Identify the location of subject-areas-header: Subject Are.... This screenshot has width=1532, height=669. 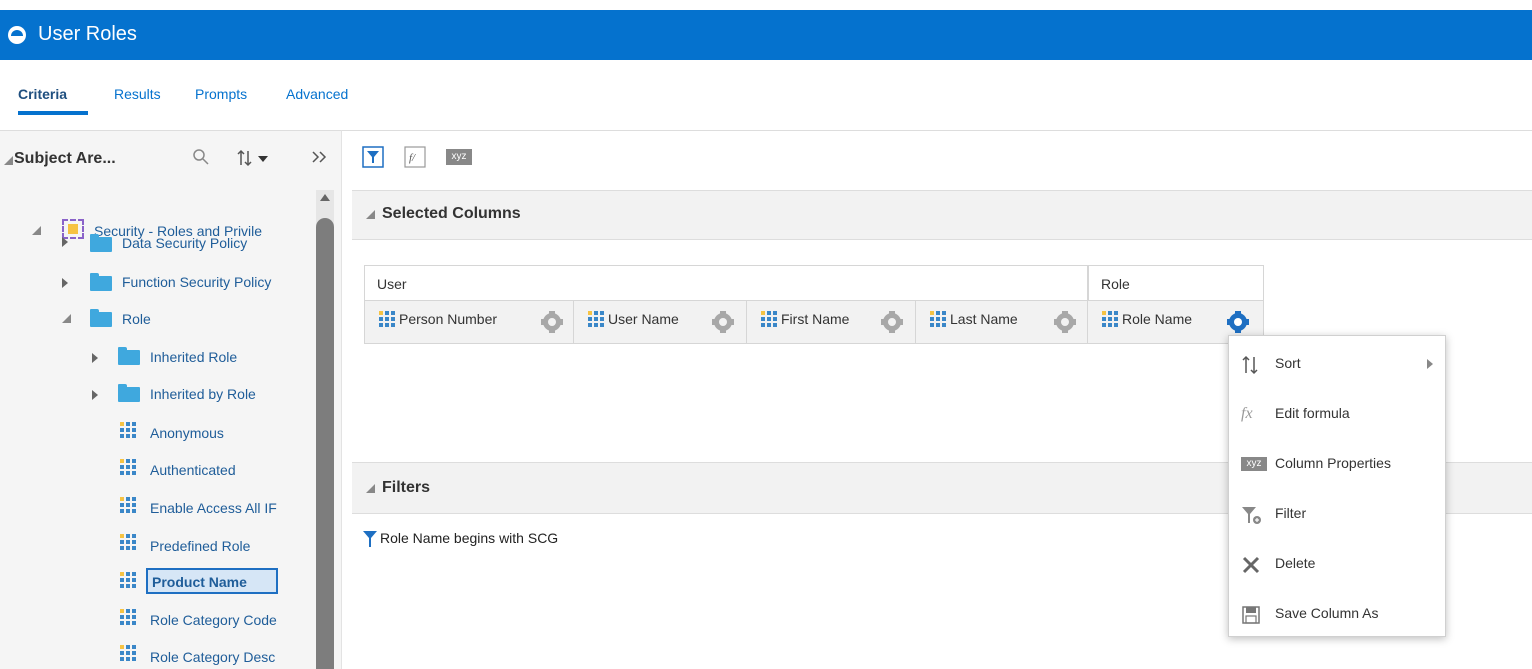
(65, 158).